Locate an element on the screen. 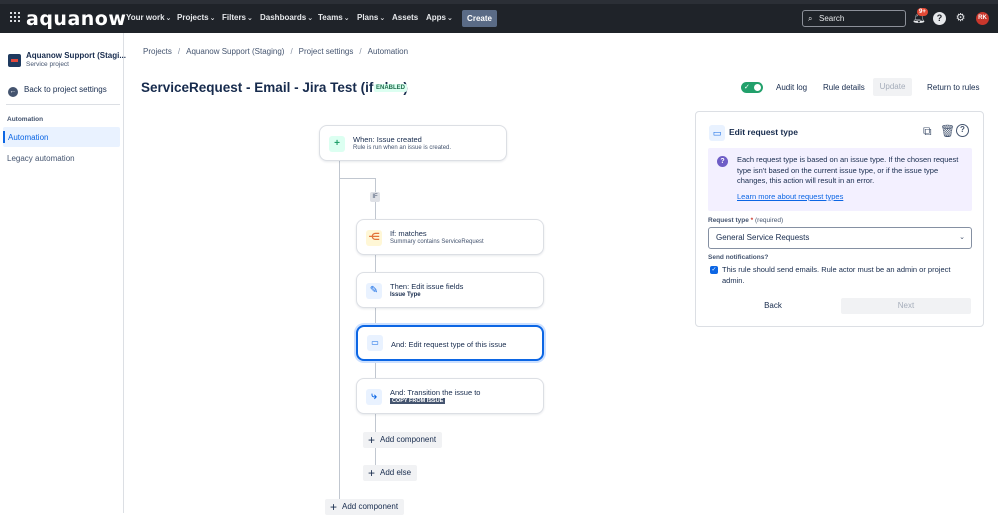 The image size is (998, 515). nav-apps: Apps⌄ is located at coordinates (439, 17).